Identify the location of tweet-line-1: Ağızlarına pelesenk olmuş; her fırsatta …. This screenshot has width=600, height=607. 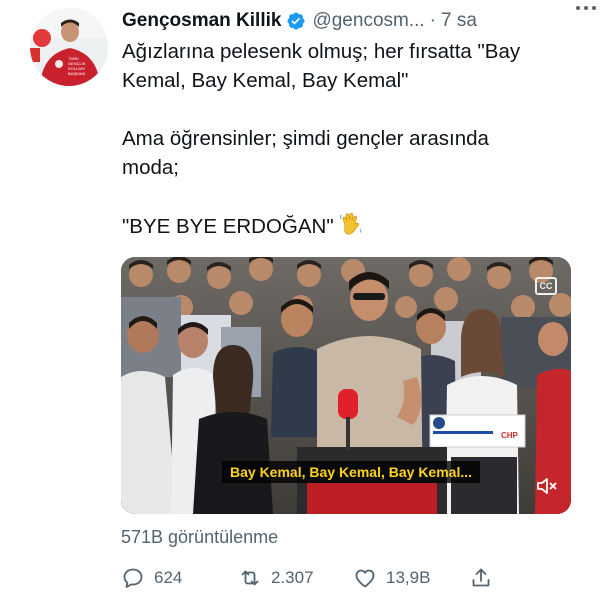
(321, 51).